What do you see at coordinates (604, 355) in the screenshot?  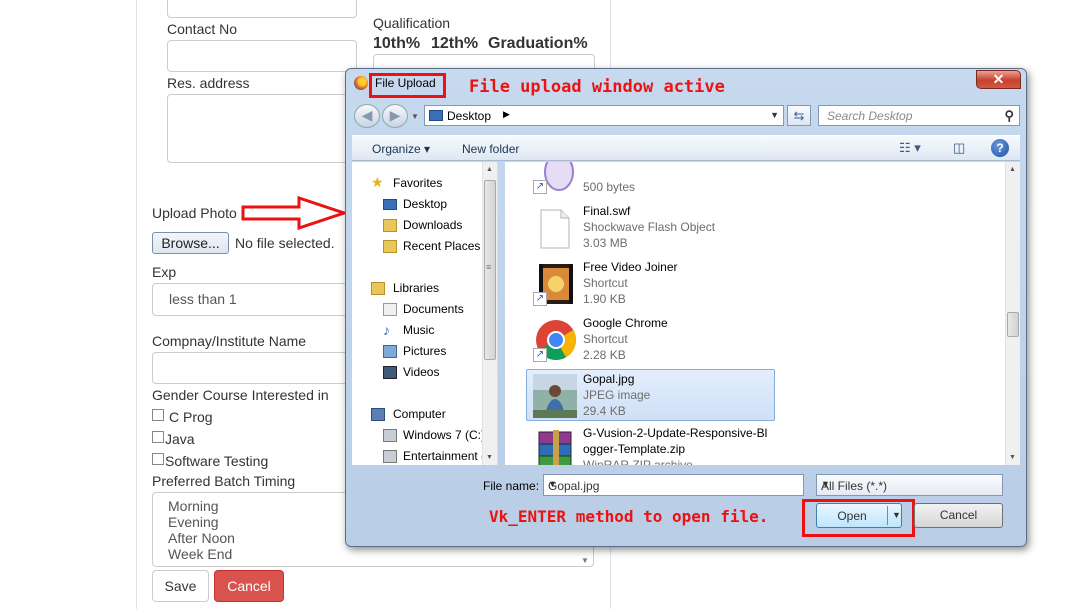 I see `file-size: 2.28 KB` at bounding box center [604, 355].